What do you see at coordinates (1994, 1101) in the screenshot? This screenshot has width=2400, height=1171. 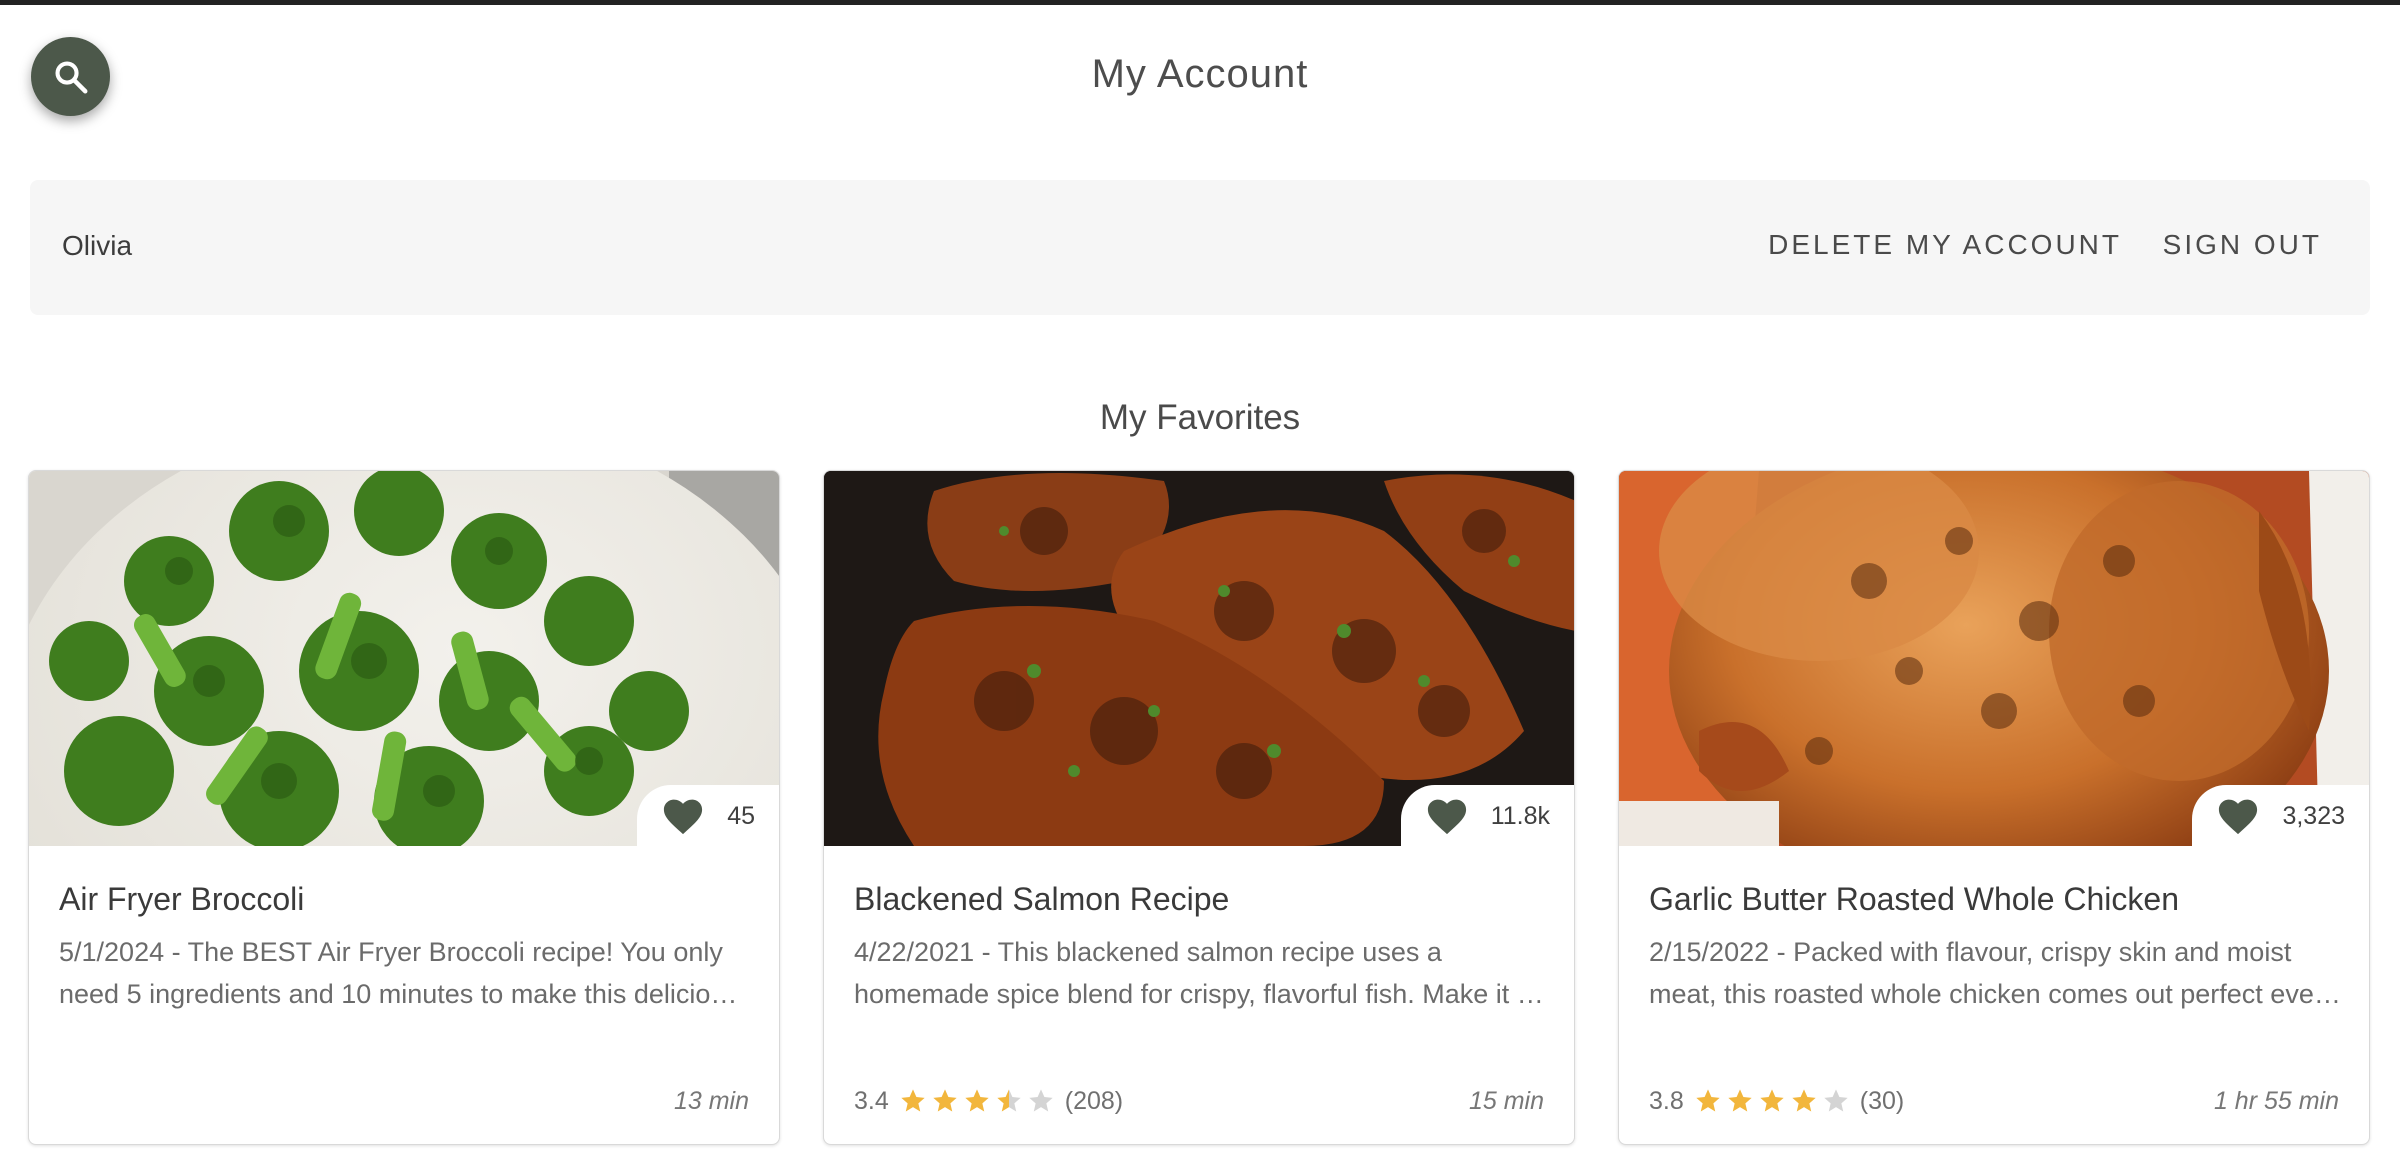 I see `card-footer: 3.8 (30) 1 hr 55 min` at bounding box center [1994, 1101].